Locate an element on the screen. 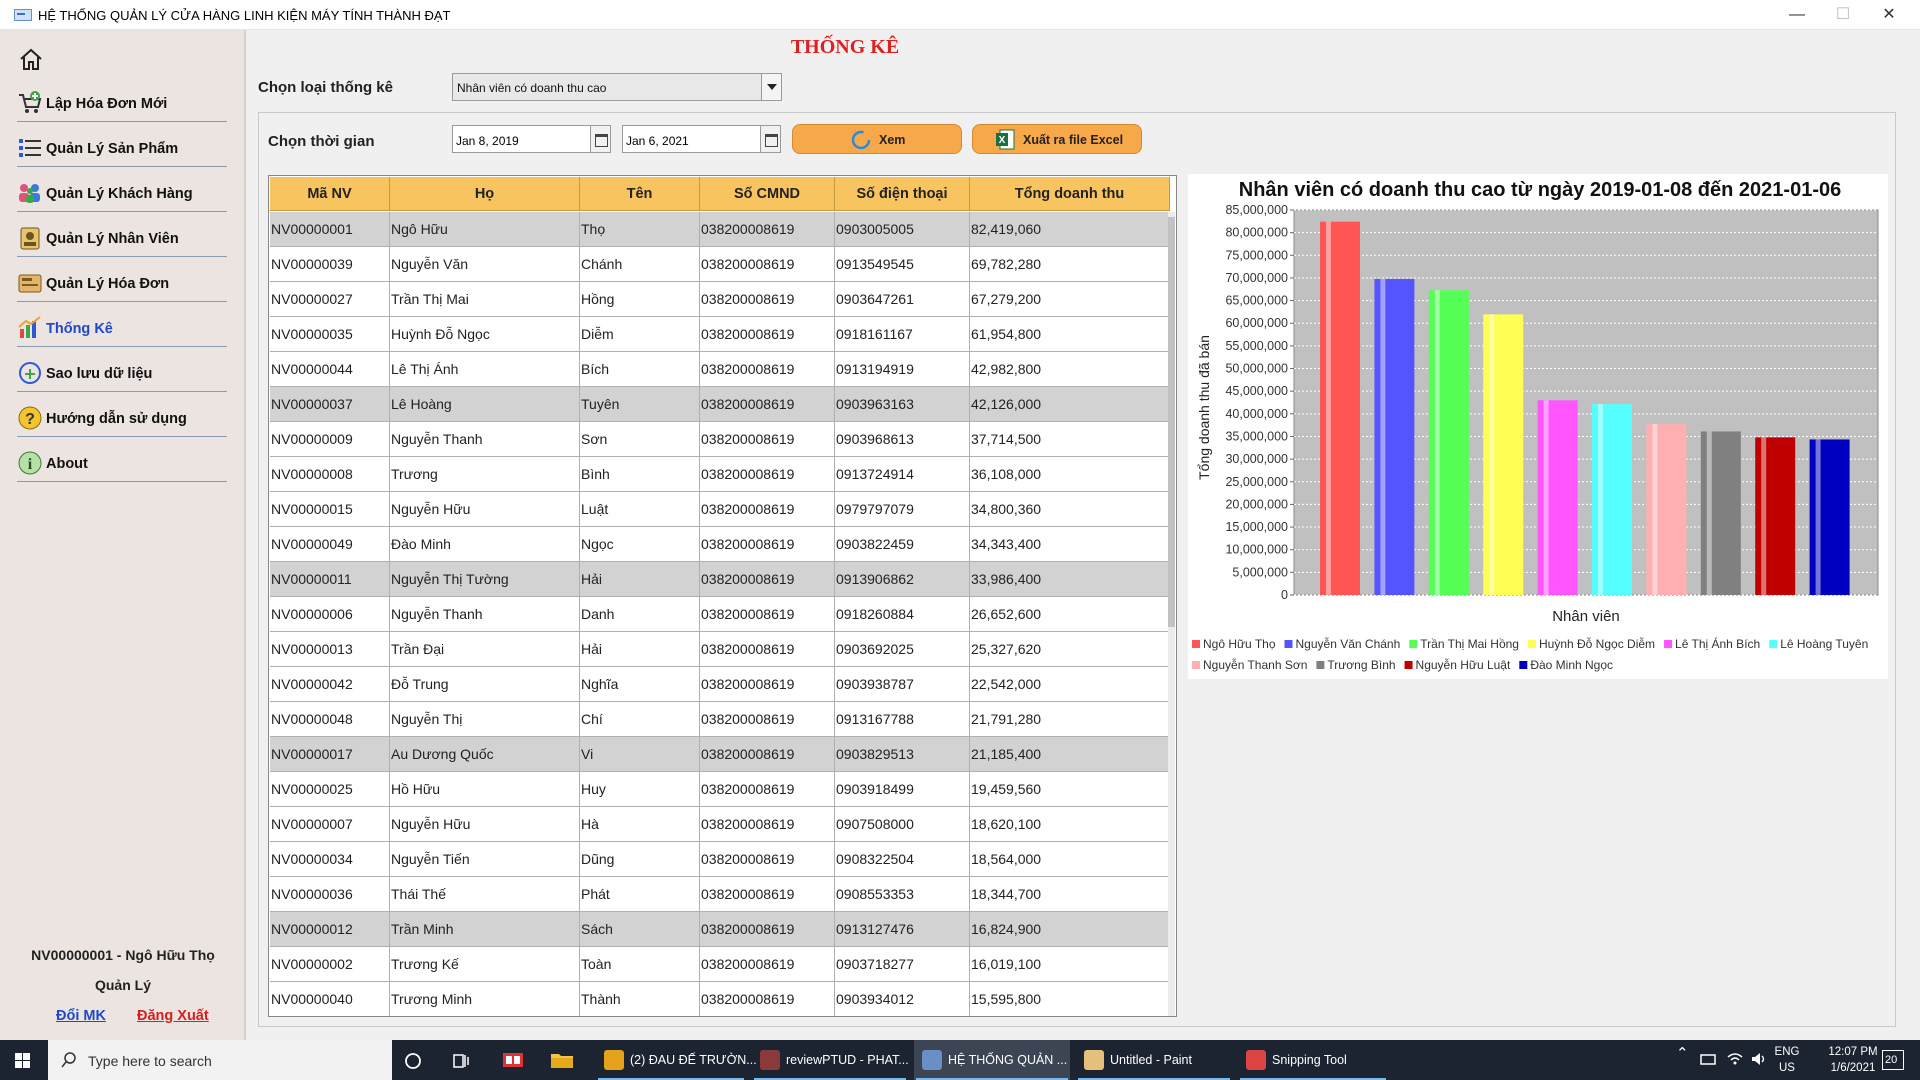 The width and height of the screenshot is (1920, 1080). sidebar-item-about: i About is located at coordinates (122, 462).